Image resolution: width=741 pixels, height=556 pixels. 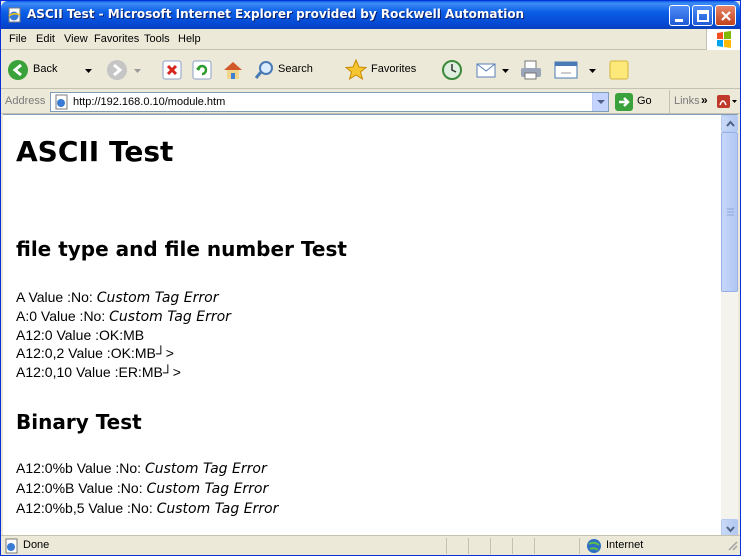 What do you see at coordinates (625, 545) in the screenshot?
I see `zone-label: Internet` at bounding box center [625, 545].